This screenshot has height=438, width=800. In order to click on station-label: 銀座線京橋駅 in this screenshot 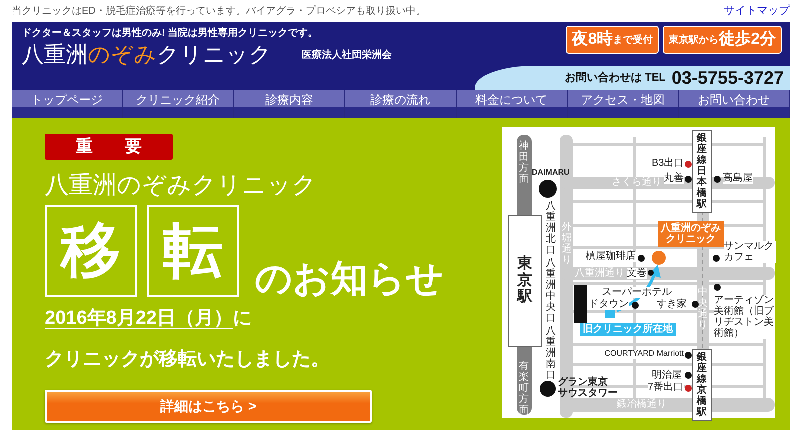, I will do `click(702, 385)`.